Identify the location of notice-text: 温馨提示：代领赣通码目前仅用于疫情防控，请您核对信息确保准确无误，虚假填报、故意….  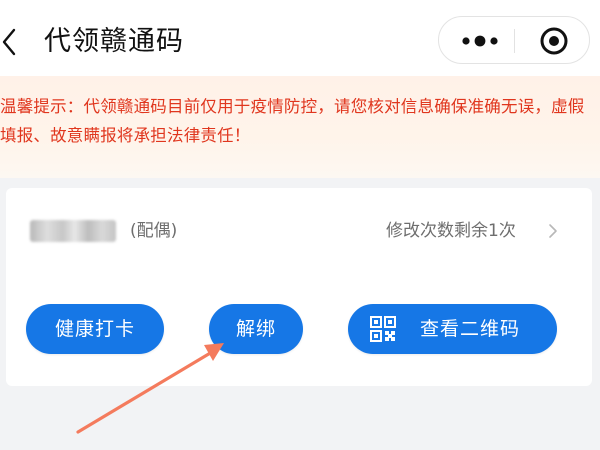
(292, 121).